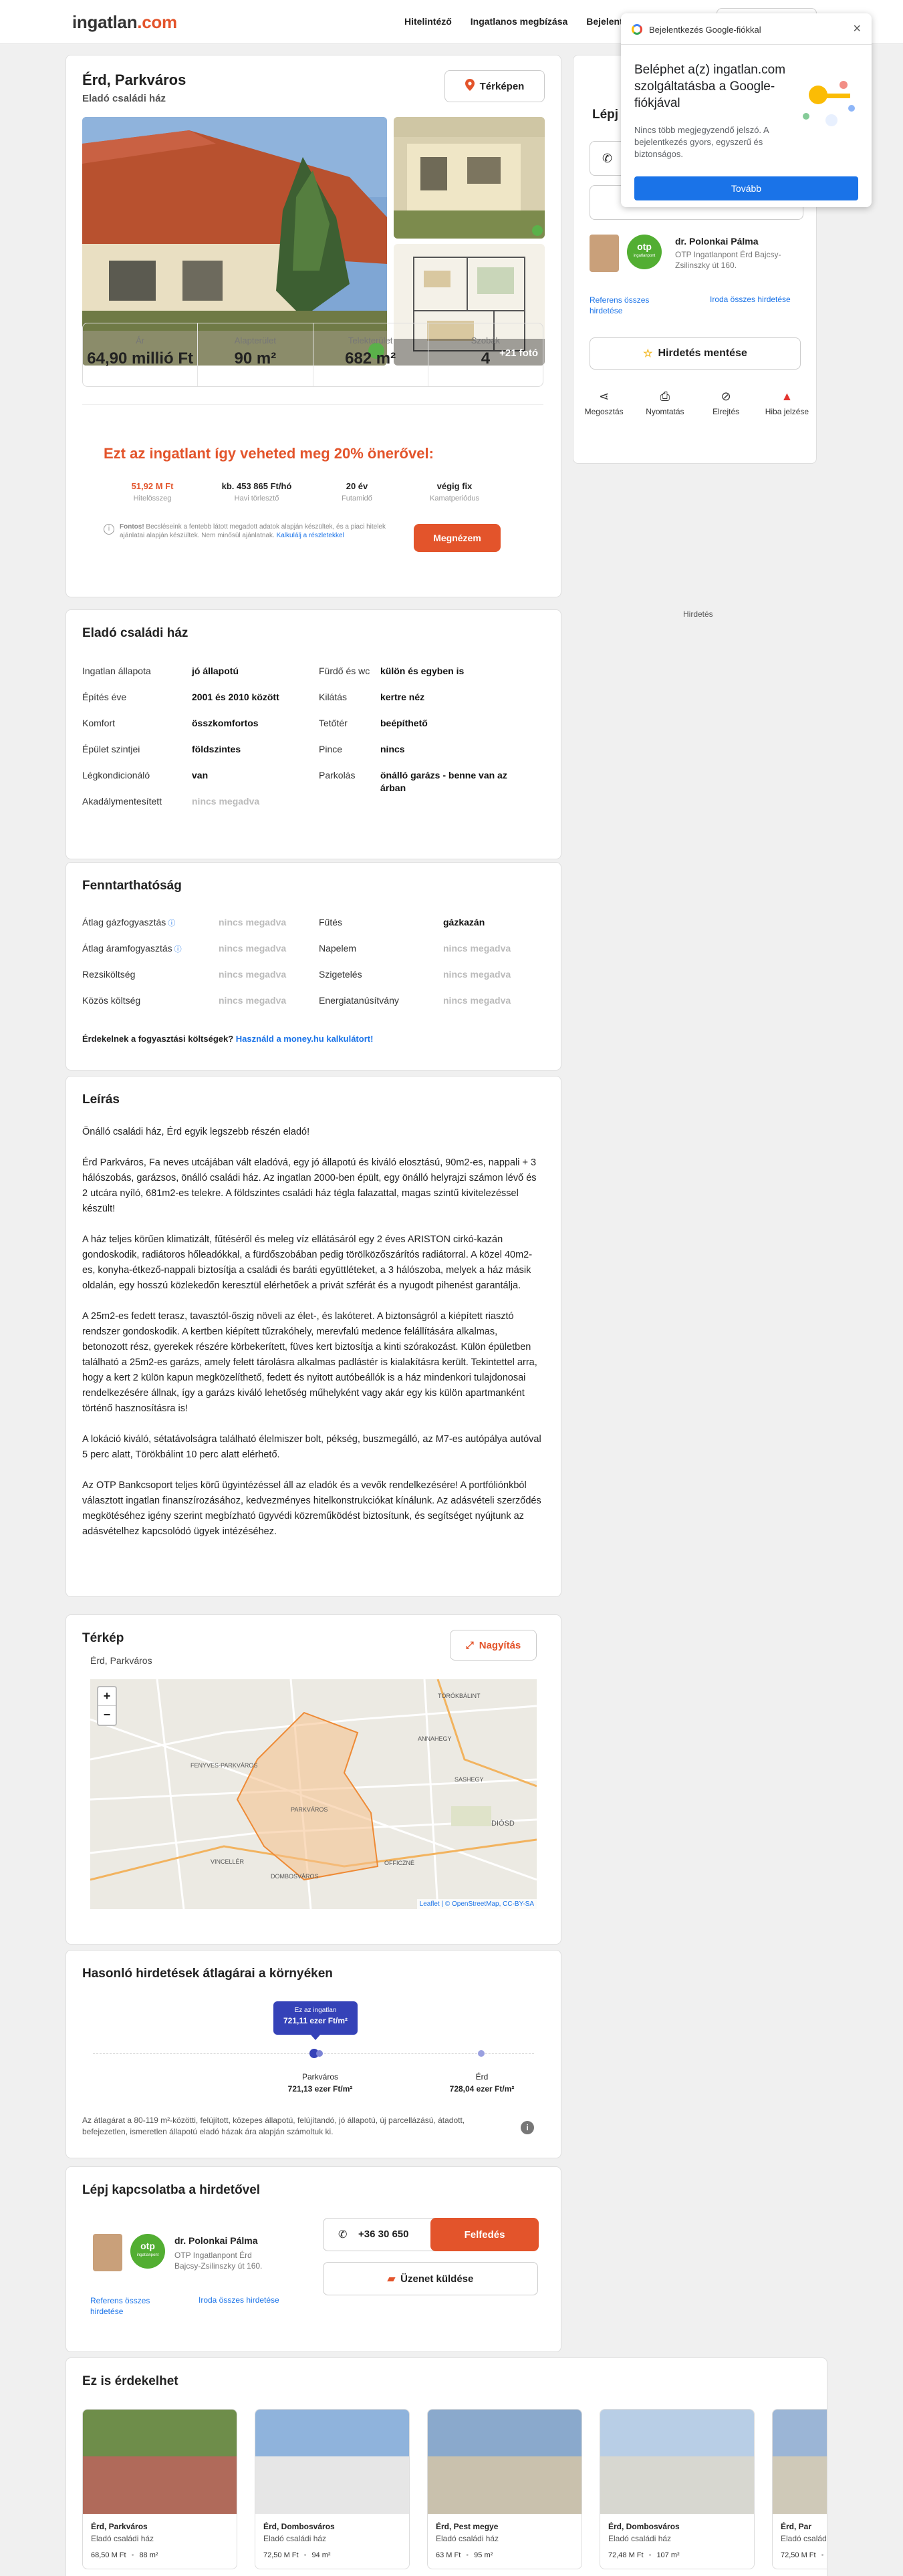  What do you see at coordinates (235, 697) in the screenshot?
I see `detail-value: 2001 és 2010 között` at bounding box center [235, 697].